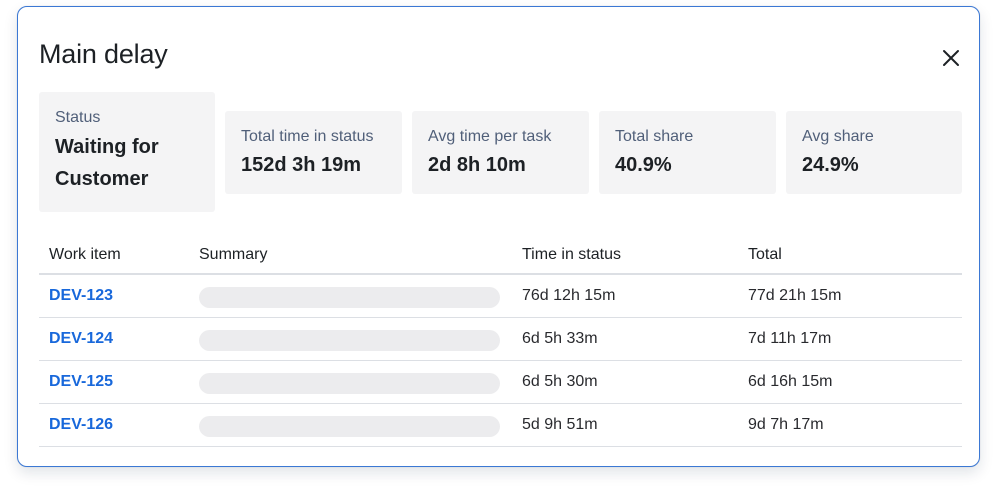  What do you see at coordinates (795, 295) in the screenshot?
I see `total-cell: 77d 21h 15m` at bounding box center [795, 295].